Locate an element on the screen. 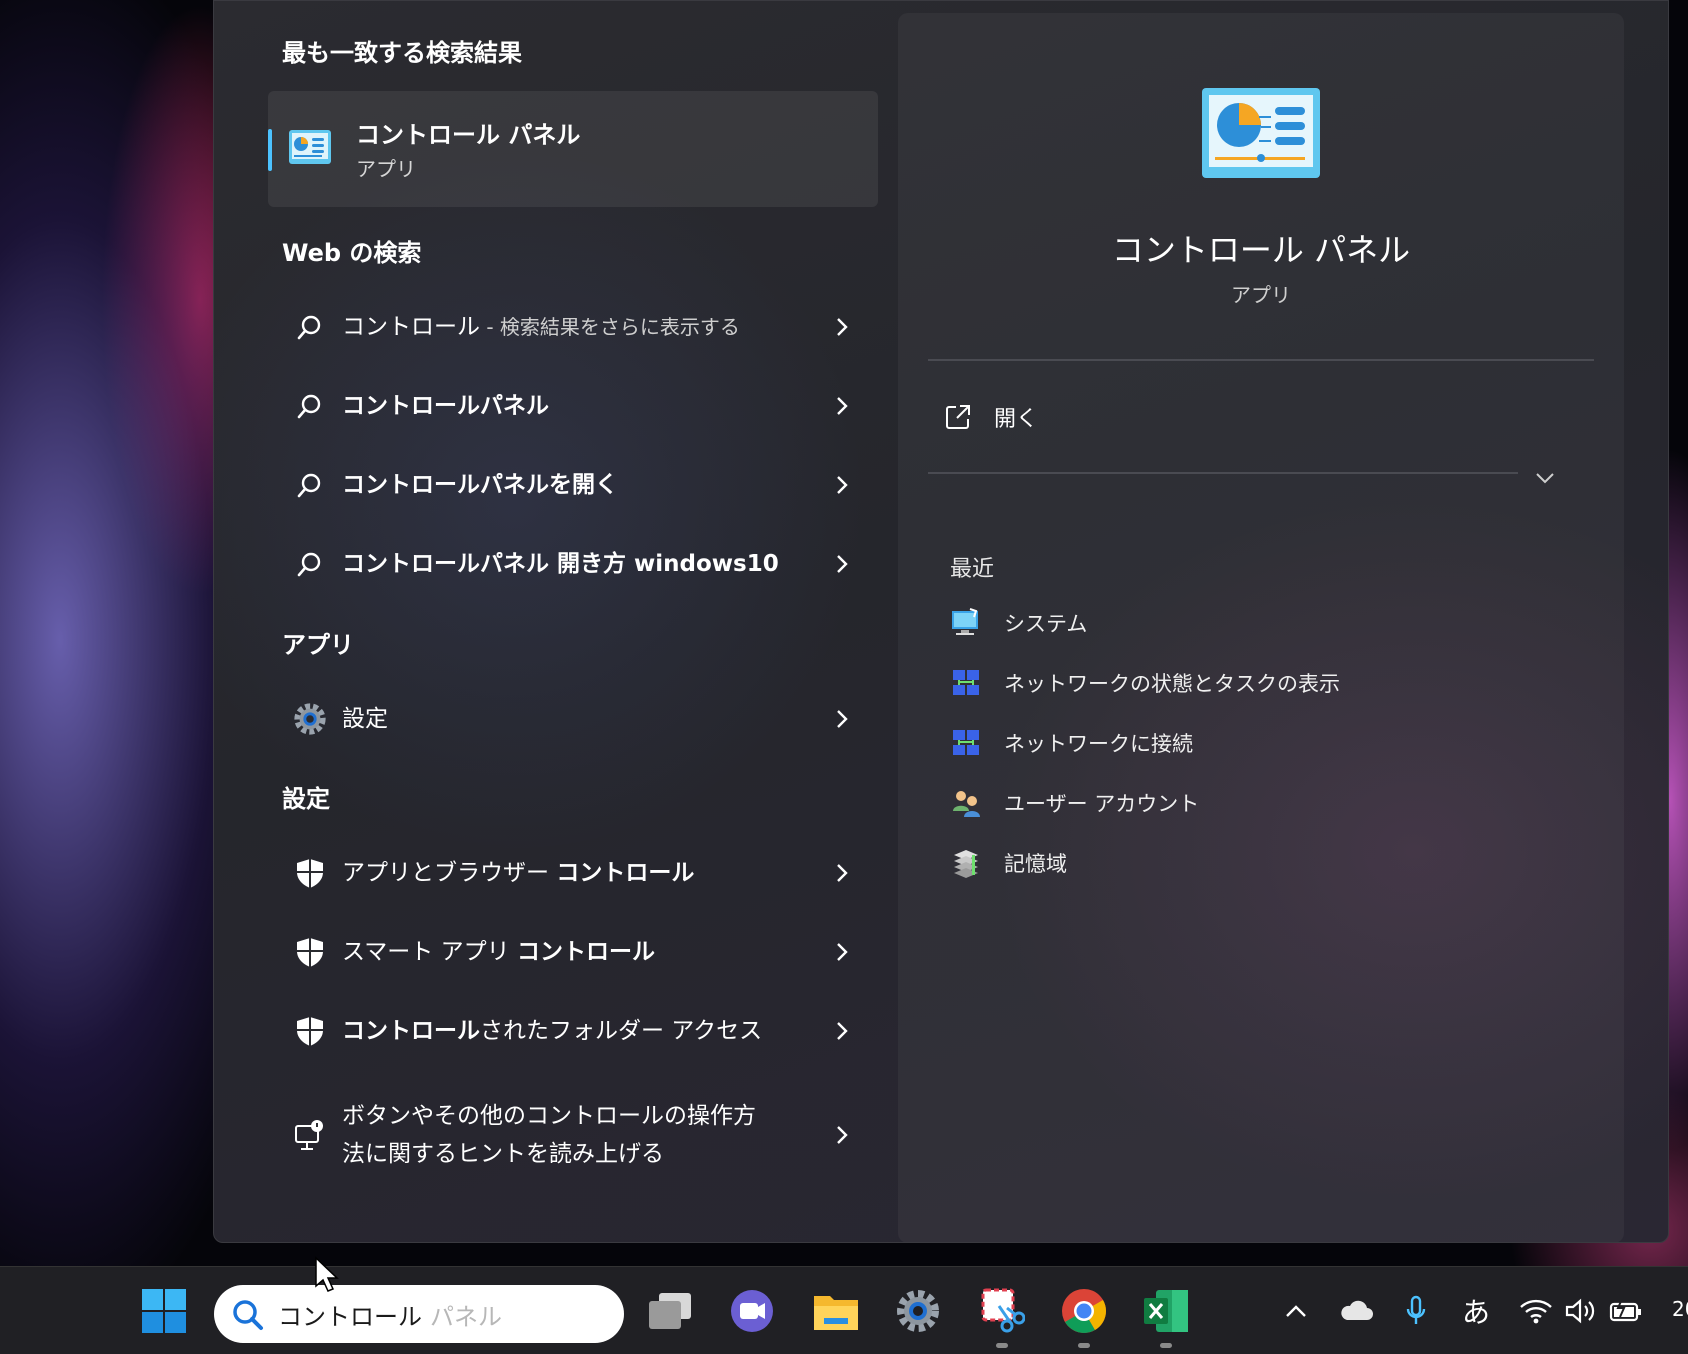 The height and width of the screenshot is (1354, 1688). web-result-item: コントロールパネル is located at coordinates (572, 406).